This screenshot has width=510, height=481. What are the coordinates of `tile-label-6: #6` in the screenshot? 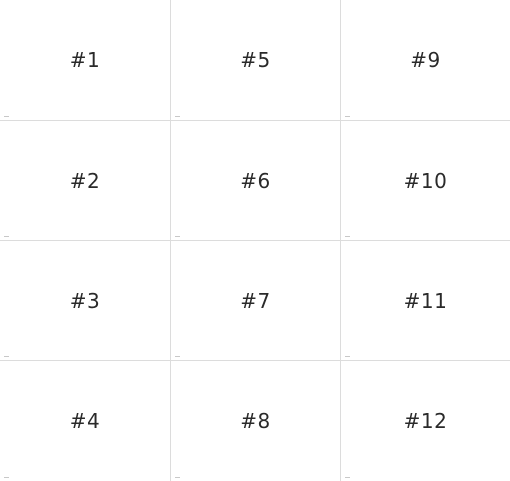 It's located at (255, 180).